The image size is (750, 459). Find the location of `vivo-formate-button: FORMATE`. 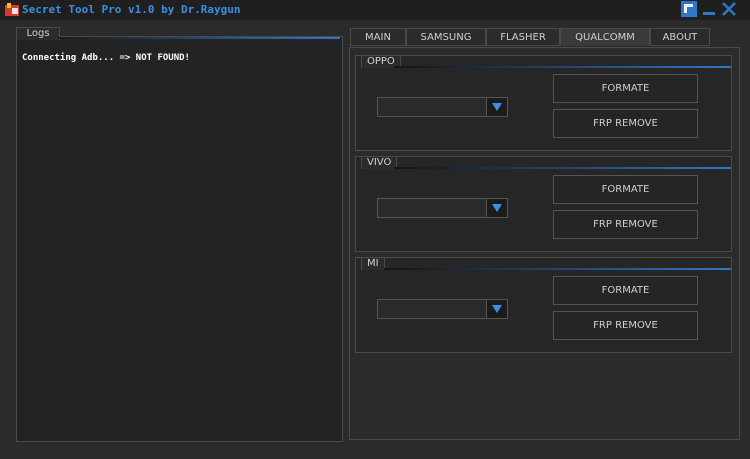

vivo-formate-button: FORMATE is located at coordinates (625, 189).